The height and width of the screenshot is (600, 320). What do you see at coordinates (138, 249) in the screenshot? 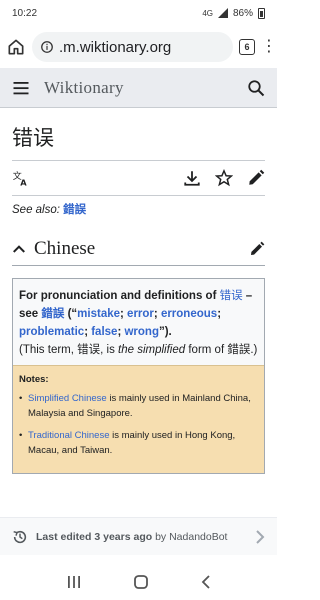
I see `section-heading-chinese: Chinese` at bounding box center [138, 249].